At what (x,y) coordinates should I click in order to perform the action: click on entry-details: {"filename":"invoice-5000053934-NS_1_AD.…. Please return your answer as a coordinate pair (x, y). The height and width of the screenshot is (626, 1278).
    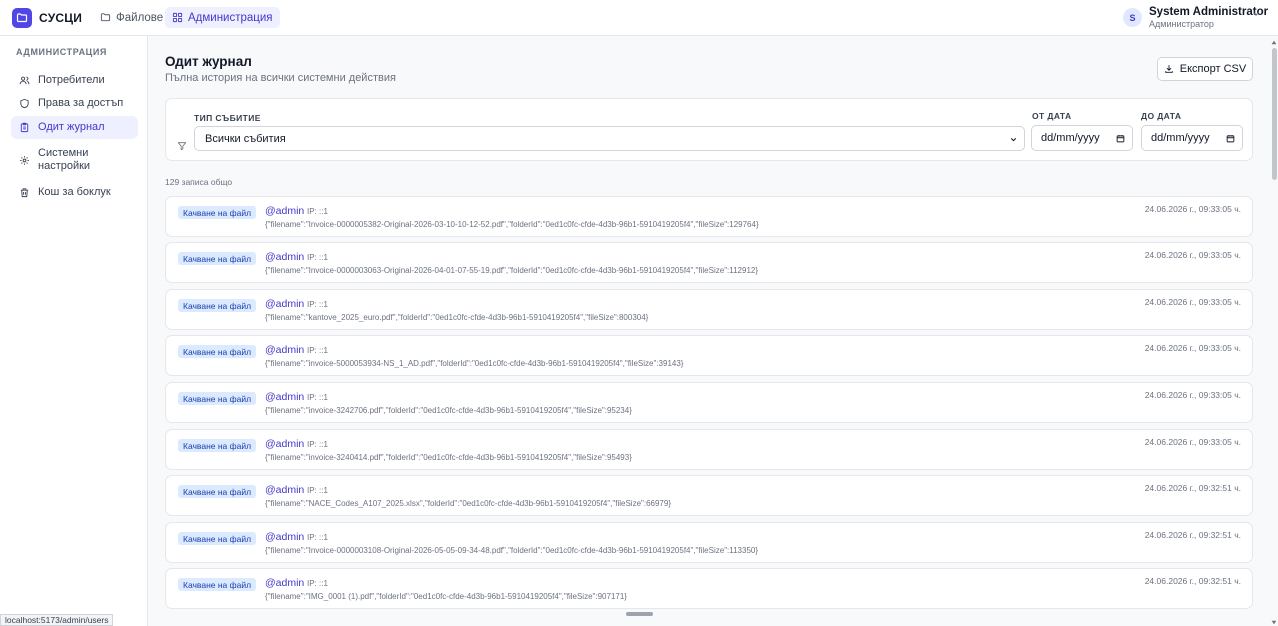
    Looking at the image, I should click on (474, 363).